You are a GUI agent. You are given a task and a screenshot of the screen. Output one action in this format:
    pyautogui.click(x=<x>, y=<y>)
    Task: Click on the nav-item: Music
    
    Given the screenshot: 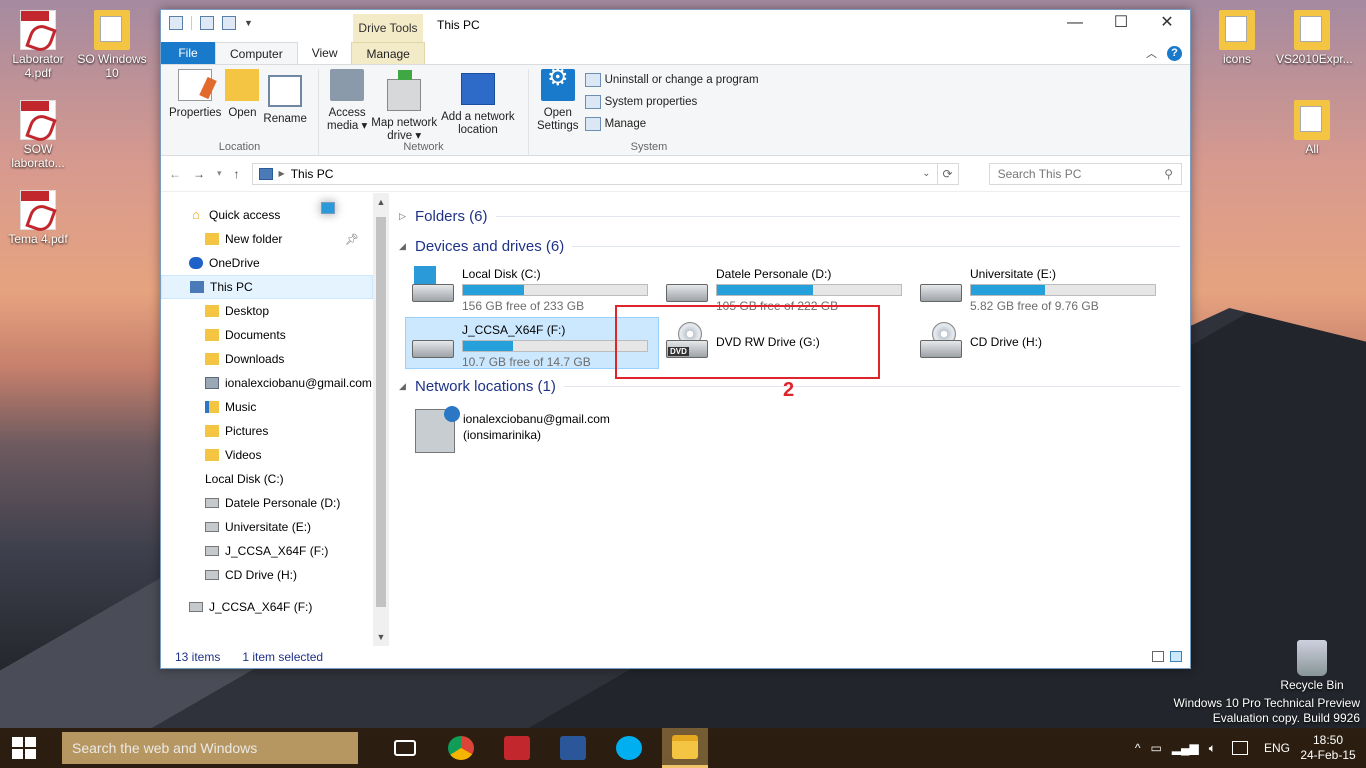 What is the action you would take?
    pyautogui.click(x=267, y=407)
    